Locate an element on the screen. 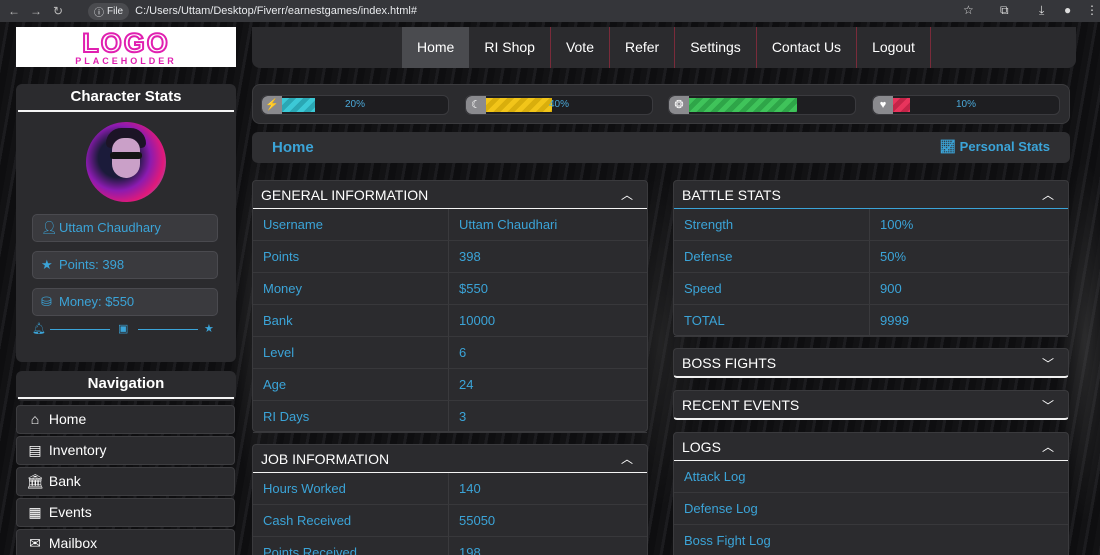 The height and width of the screenshot is (555, 1100). bookmark-star-icon: ☆ is located at coordinates (968, 10).